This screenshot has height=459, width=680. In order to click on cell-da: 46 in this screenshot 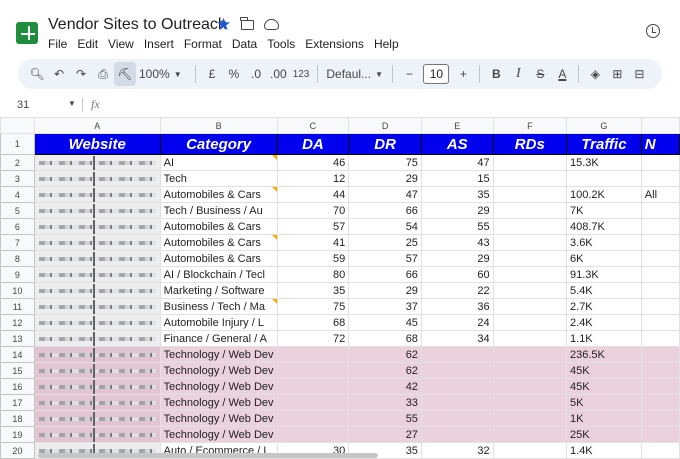, I will do `click(313, 162)`.